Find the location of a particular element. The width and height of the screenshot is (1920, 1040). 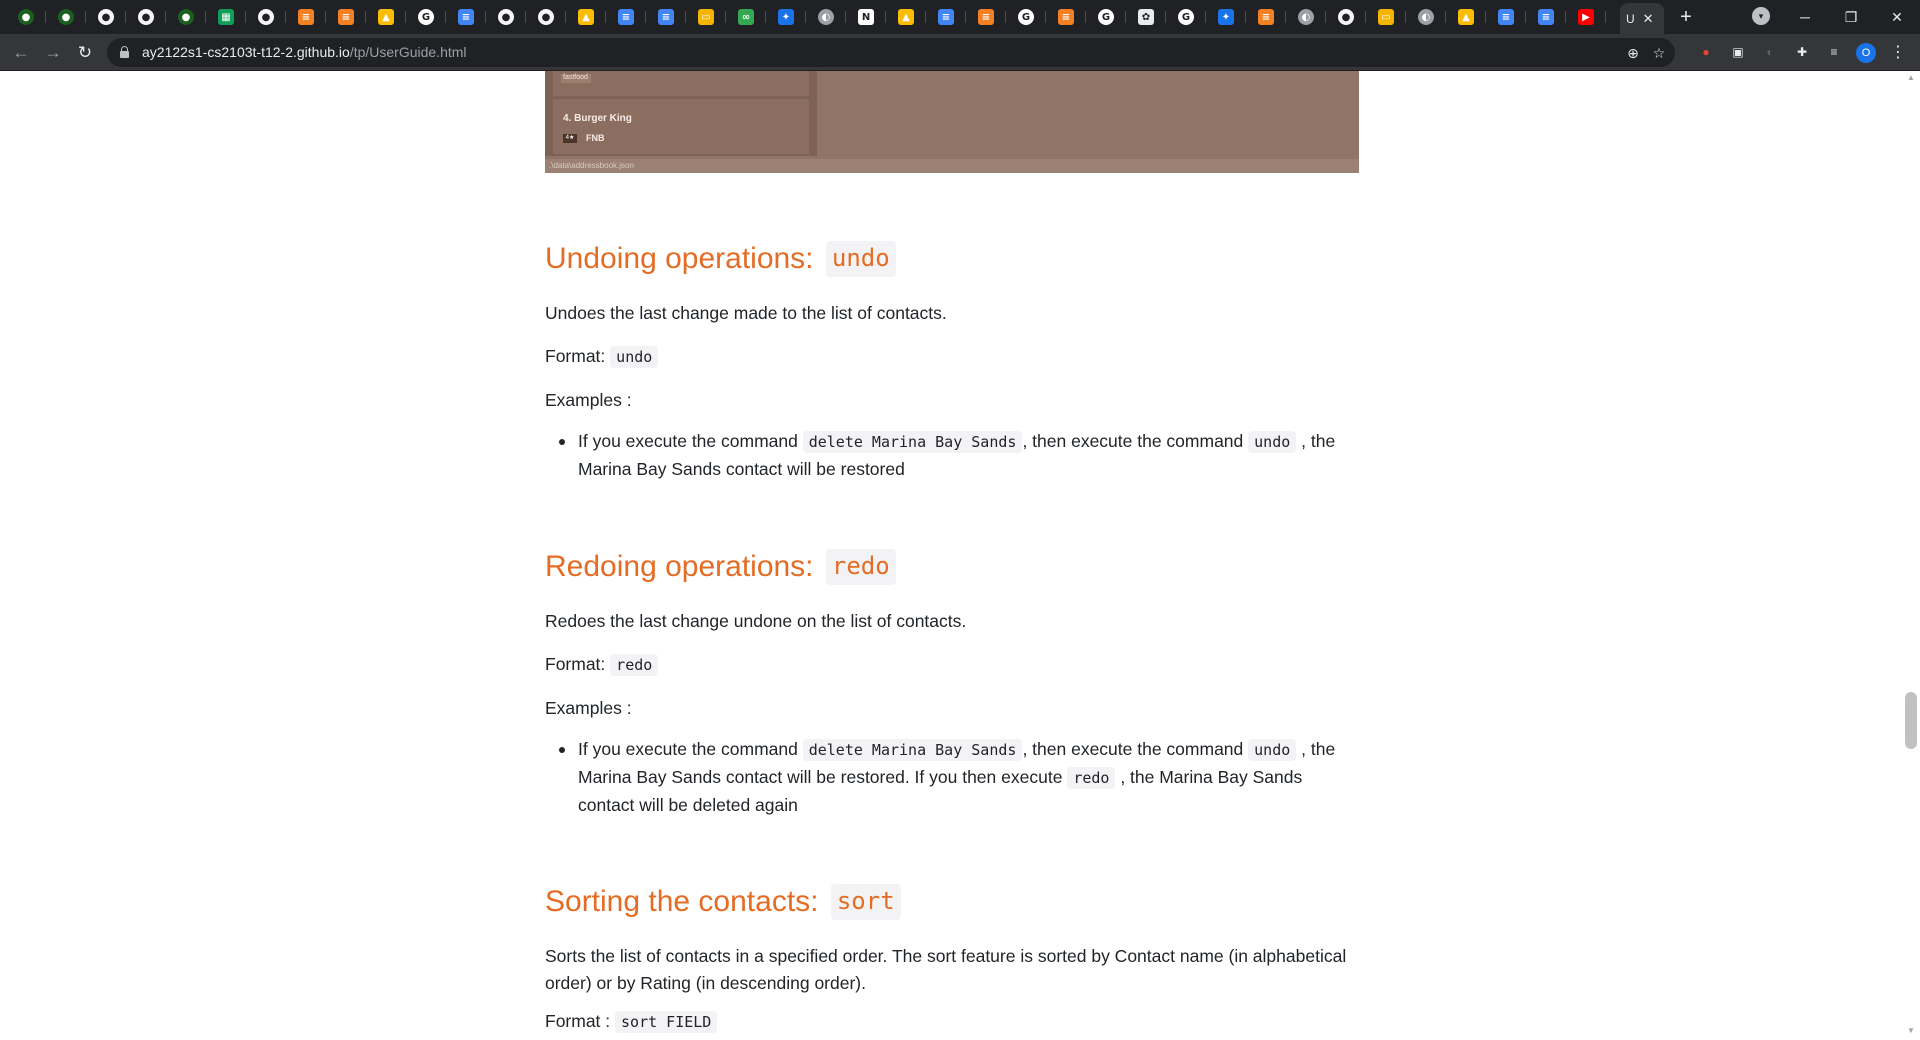

sort-heading-text: Sorting the contacts: is located at coordinates (682, 901).